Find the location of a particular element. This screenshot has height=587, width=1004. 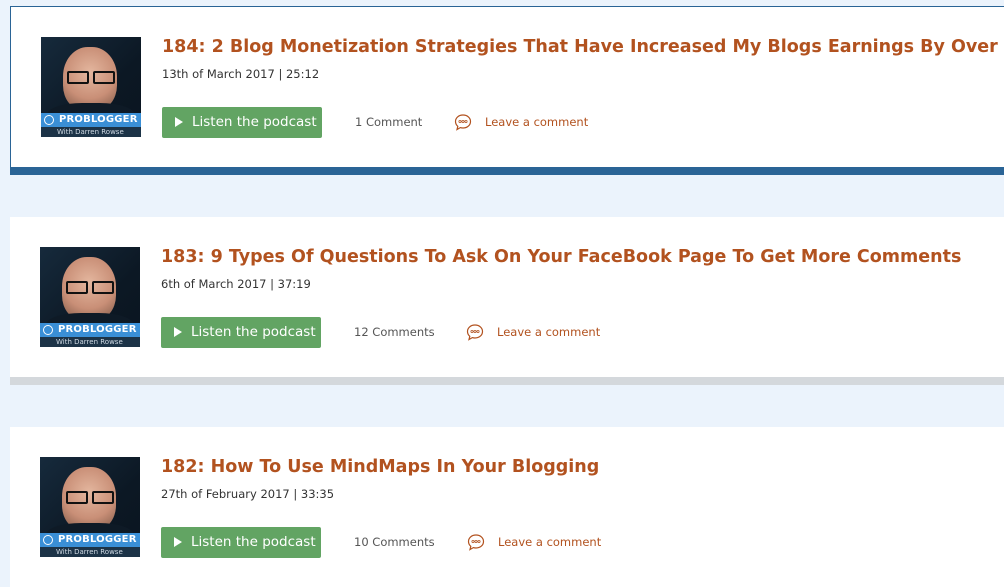

comments-count-link: 12 Comments is located at coordinates (394, 332).